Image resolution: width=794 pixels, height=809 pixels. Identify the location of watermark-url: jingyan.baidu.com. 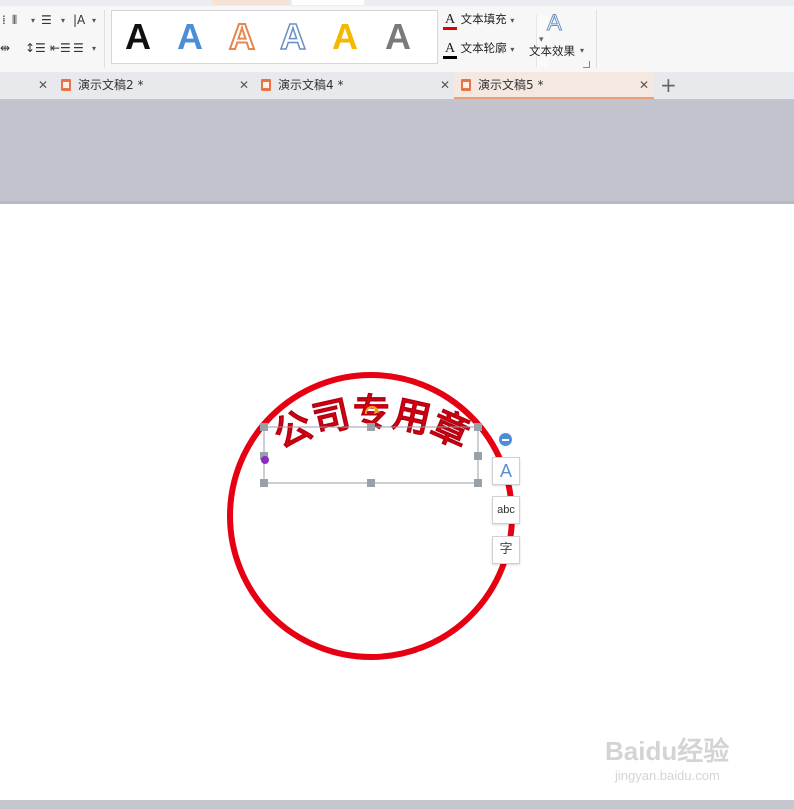
(667, 775).